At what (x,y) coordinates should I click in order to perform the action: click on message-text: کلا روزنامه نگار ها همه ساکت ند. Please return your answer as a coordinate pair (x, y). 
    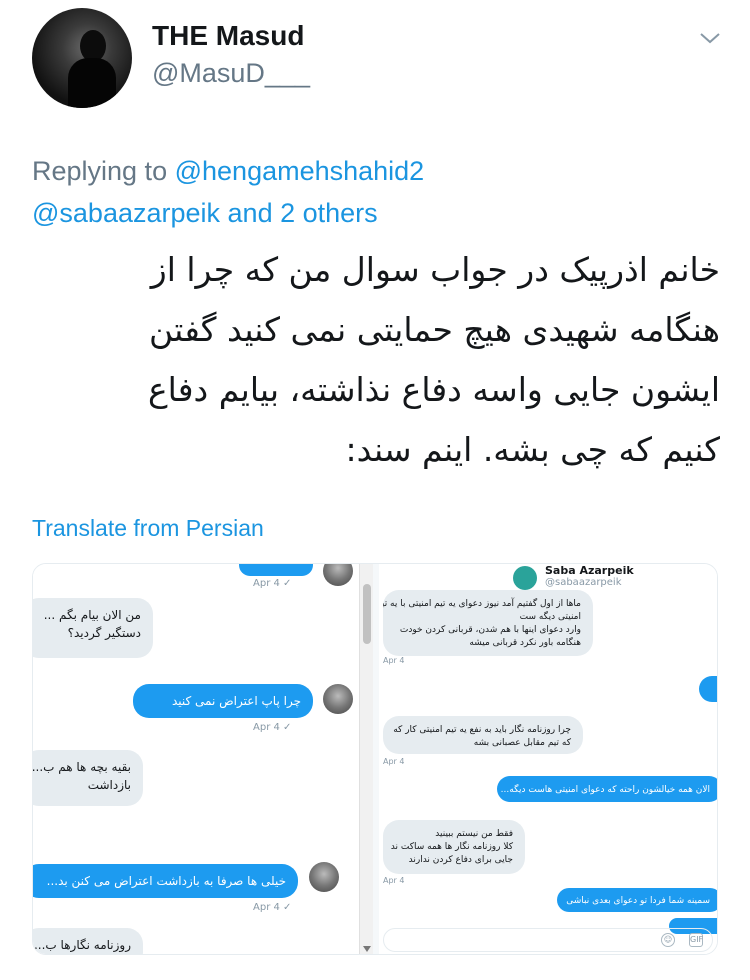
    Looking at the image, I should click on (451, 847).